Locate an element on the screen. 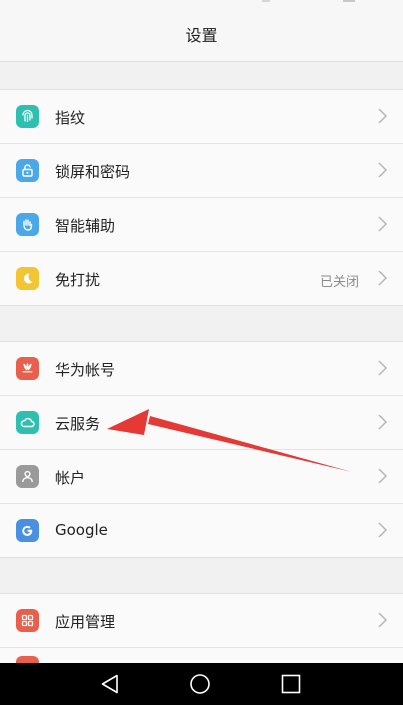  annotation-arrow is located at coordinates (229, 440).